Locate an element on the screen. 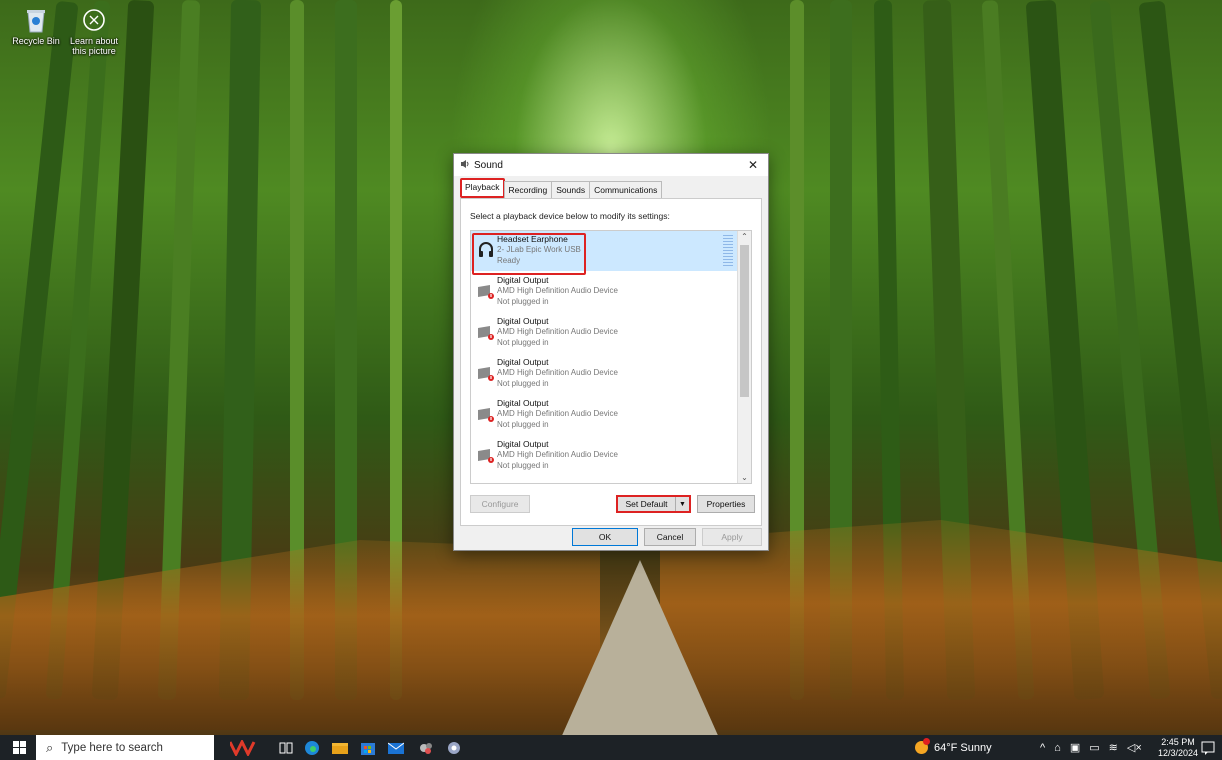 The image size is (1222, 760). tab-strip: Playback Recording Sounds Communications is located at coordinates (561, 188).